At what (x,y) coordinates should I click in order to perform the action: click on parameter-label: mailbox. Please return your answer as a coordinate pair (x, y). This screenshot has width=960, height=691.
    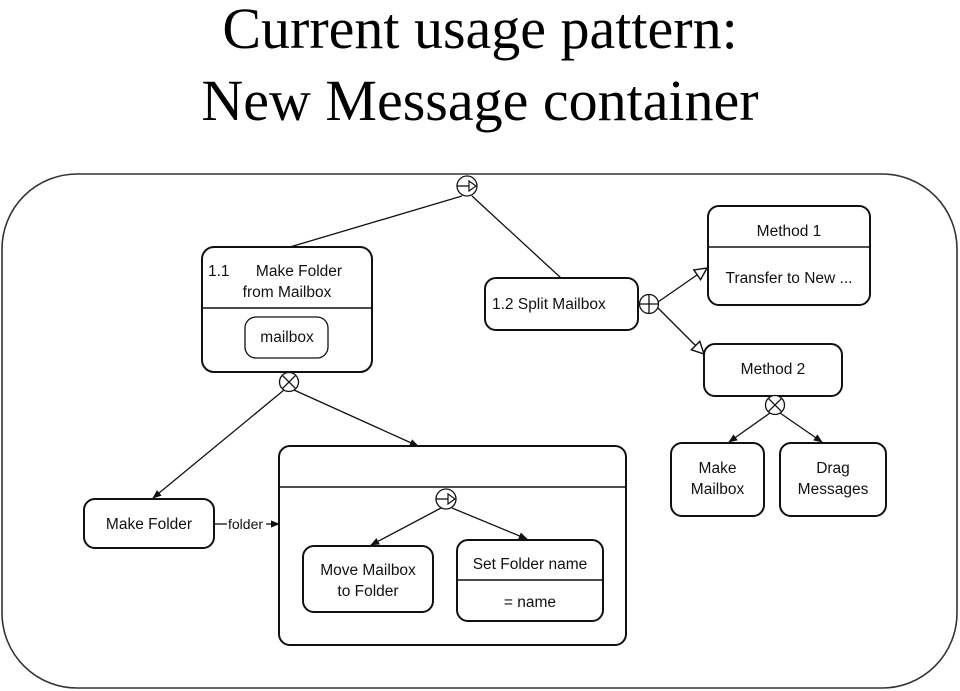
    Looking at the image, I should click on (287, 337).